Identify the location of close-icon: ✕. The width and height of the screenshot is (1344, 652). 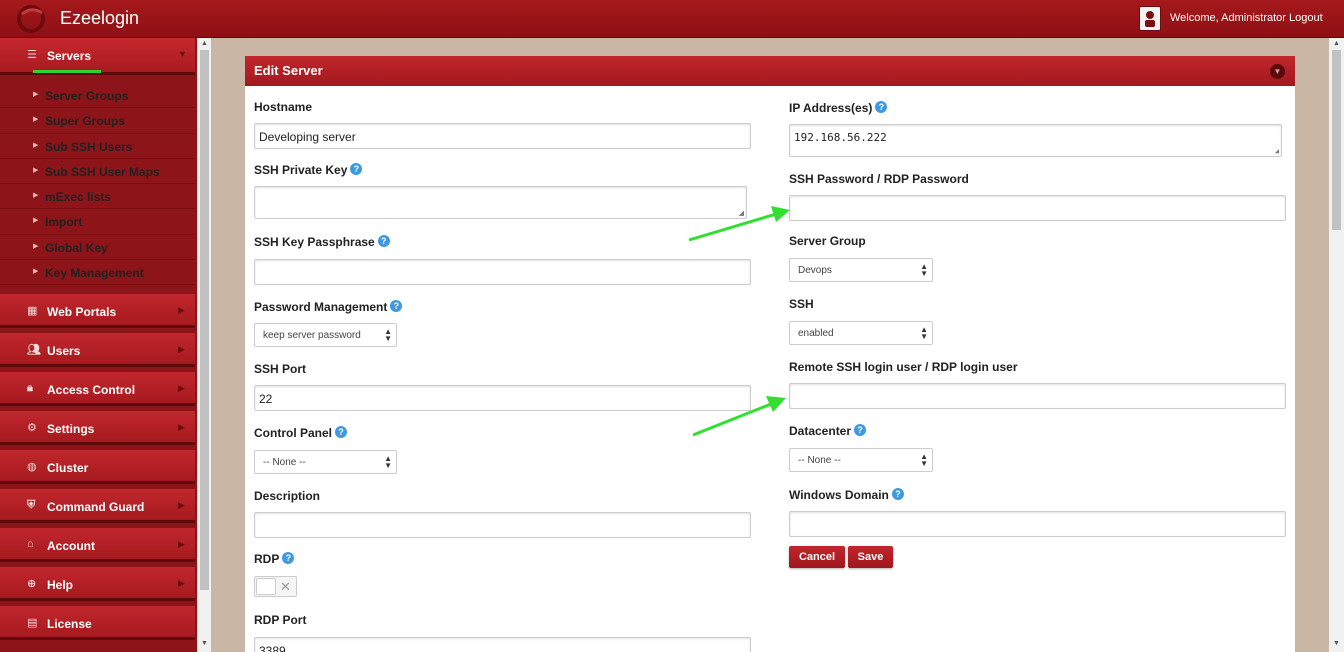
(285, 586).